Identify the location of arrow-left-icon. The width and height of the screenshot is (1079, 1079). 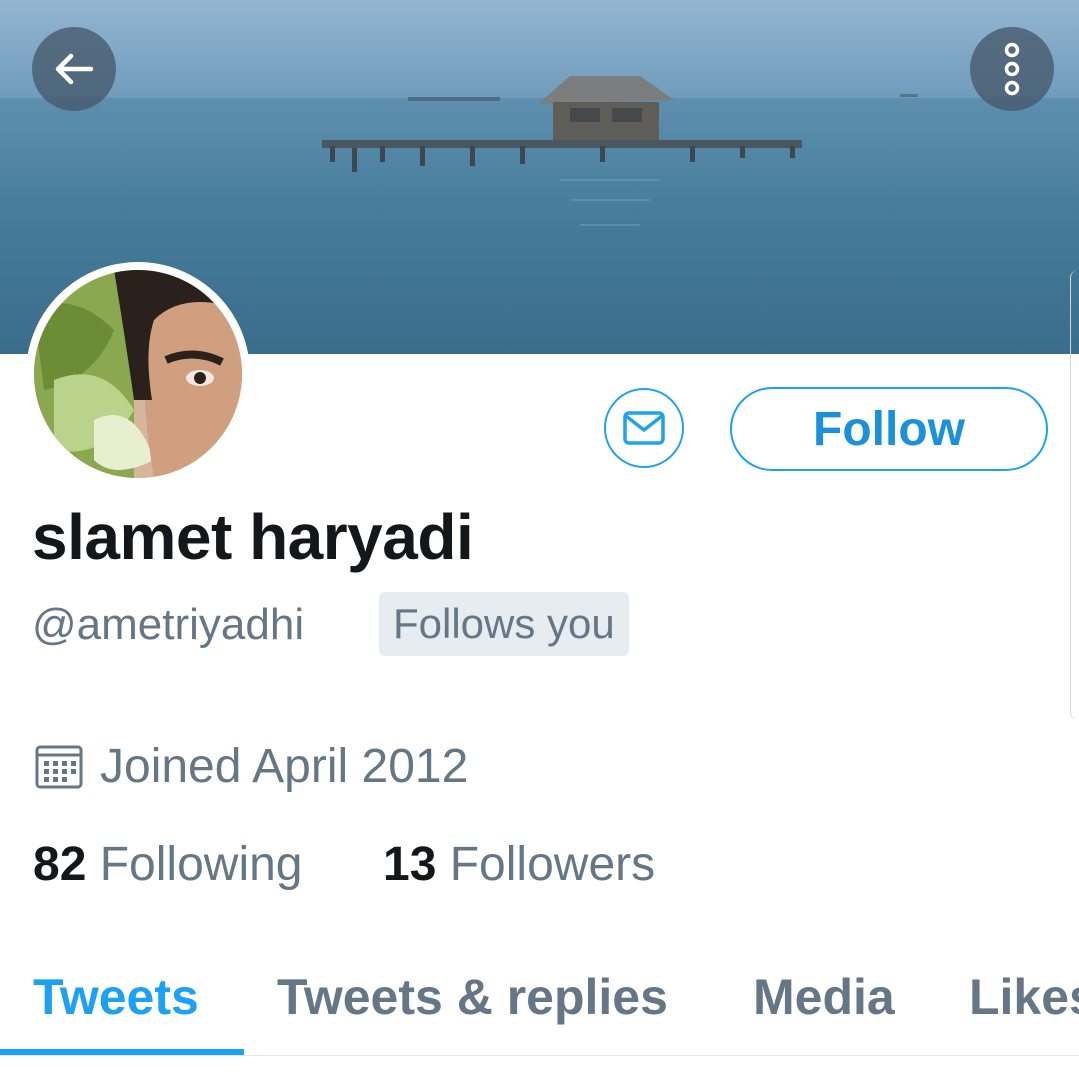
(74, 69).